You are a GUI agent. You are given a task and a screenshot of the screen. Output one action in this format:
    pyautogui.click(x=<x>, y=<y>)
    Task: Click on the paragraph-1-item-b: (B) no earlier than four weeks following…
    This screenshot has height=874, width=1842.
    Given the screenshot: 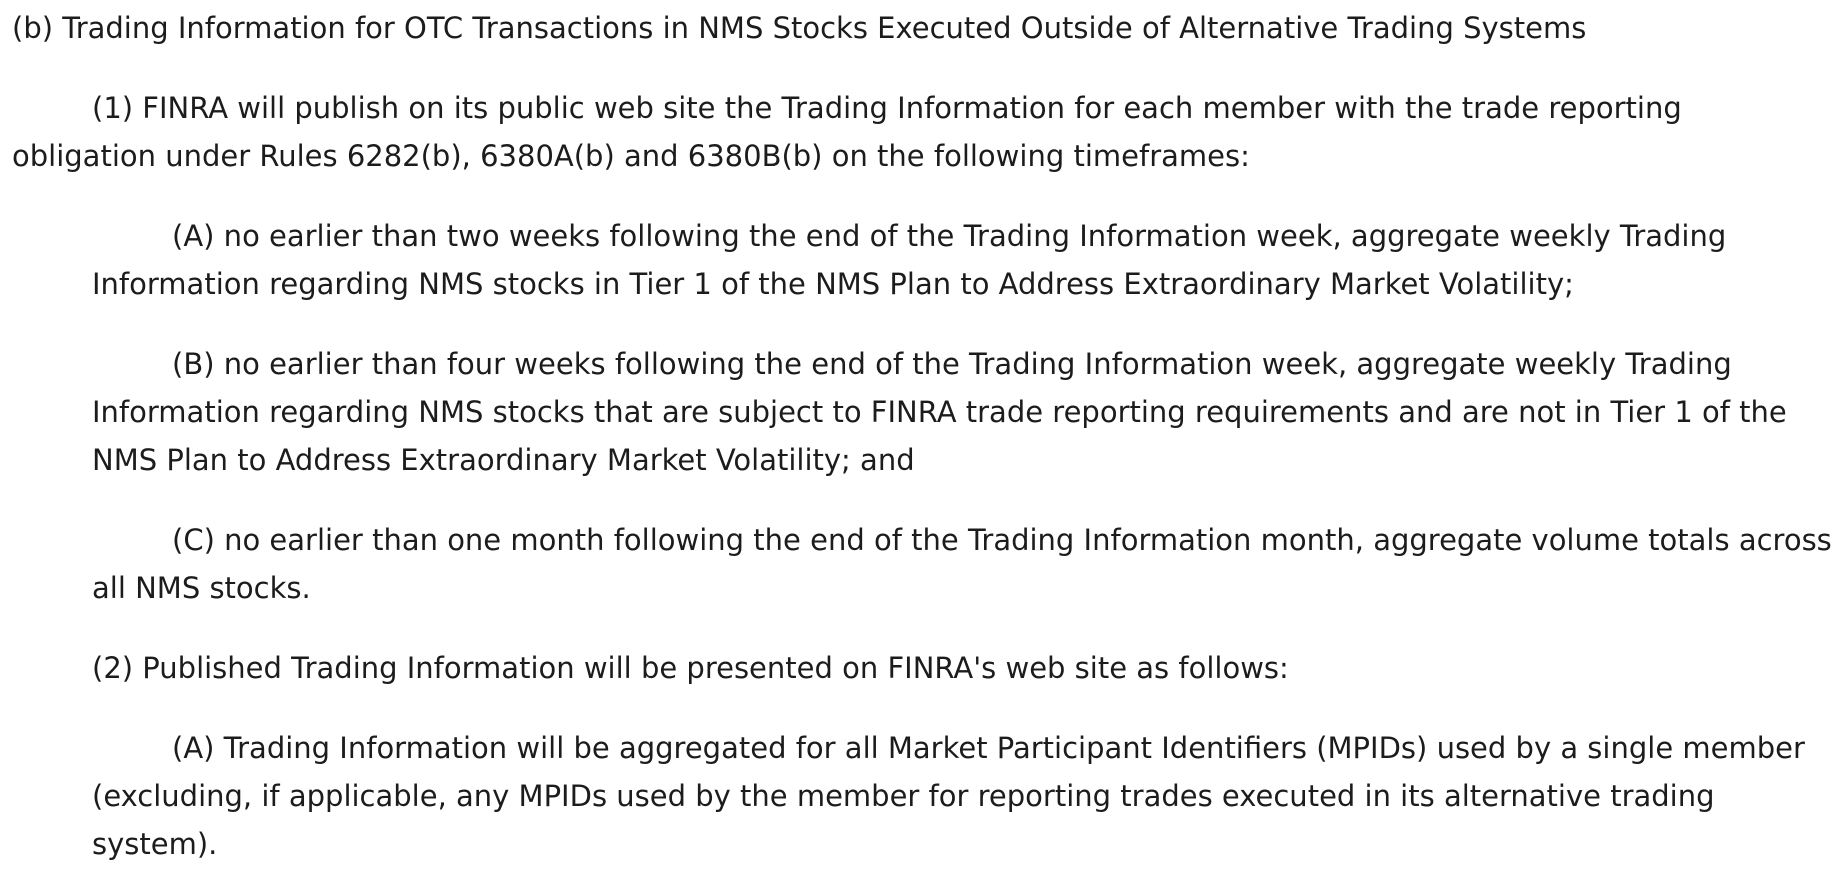 What is the action you would take?
    pyautogui.click(x=939, y=412)
    